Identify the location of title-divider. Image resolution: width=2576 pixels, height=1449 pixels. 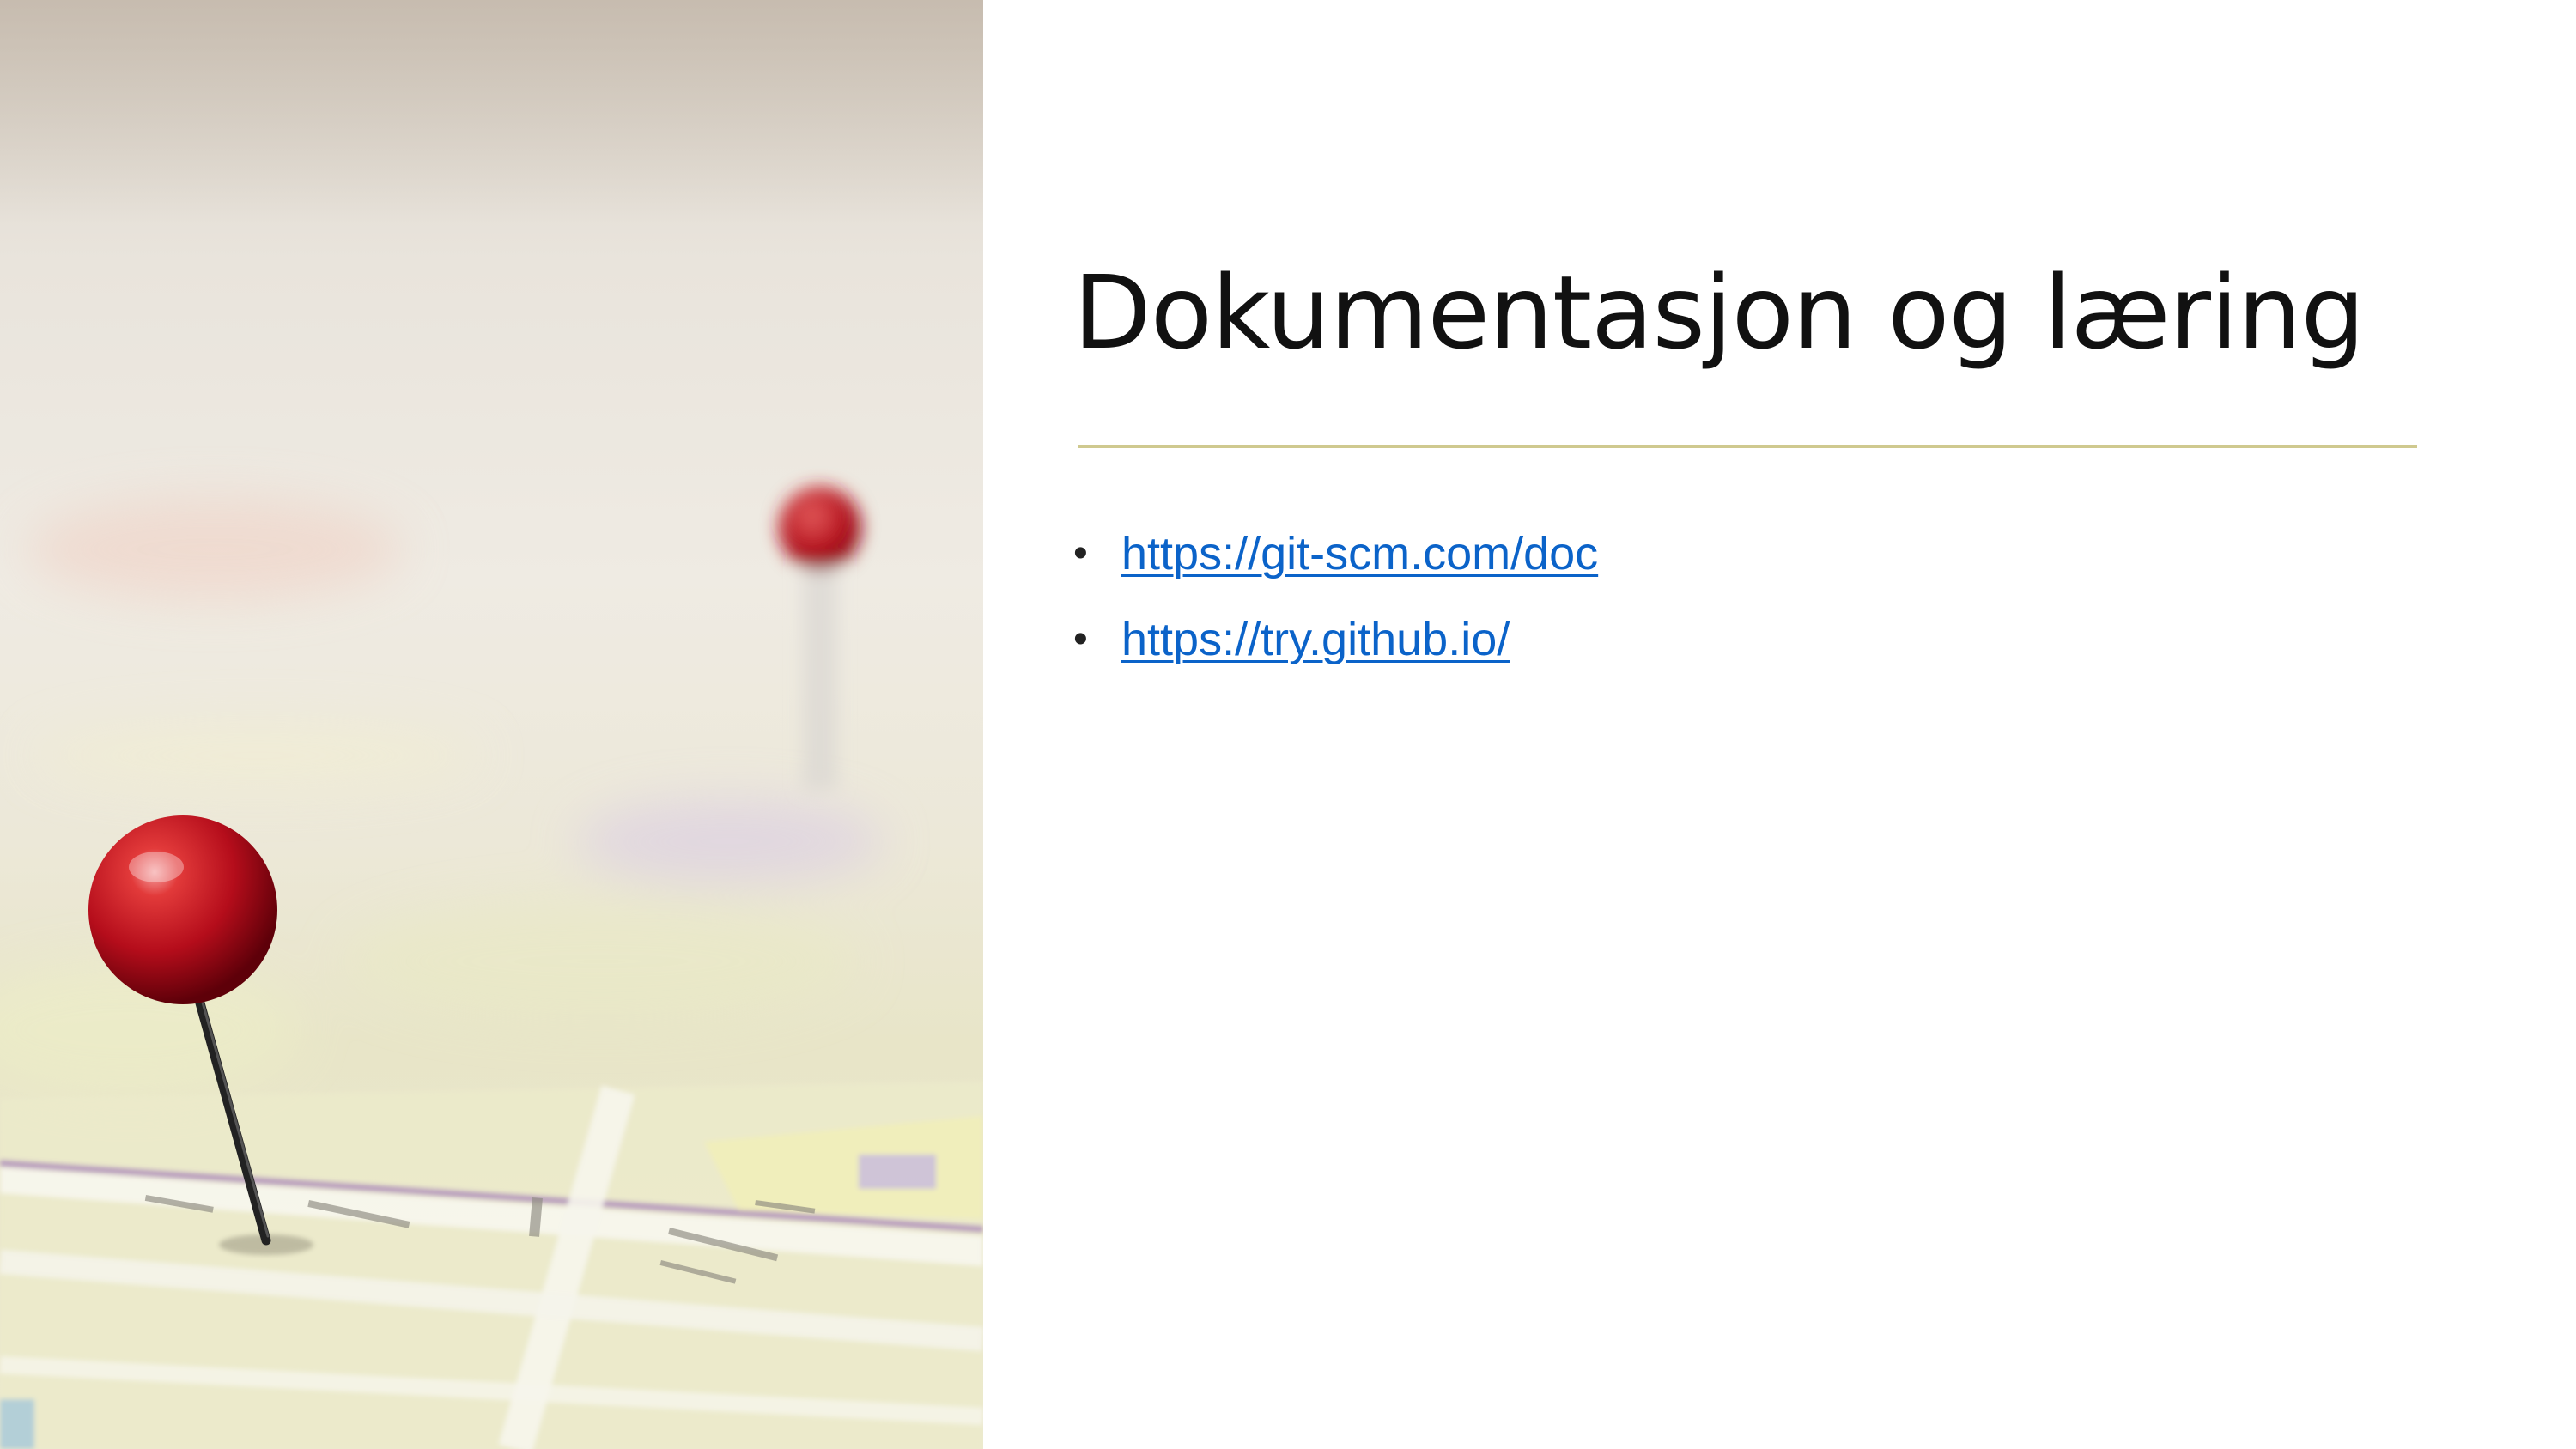
(1748, 447).